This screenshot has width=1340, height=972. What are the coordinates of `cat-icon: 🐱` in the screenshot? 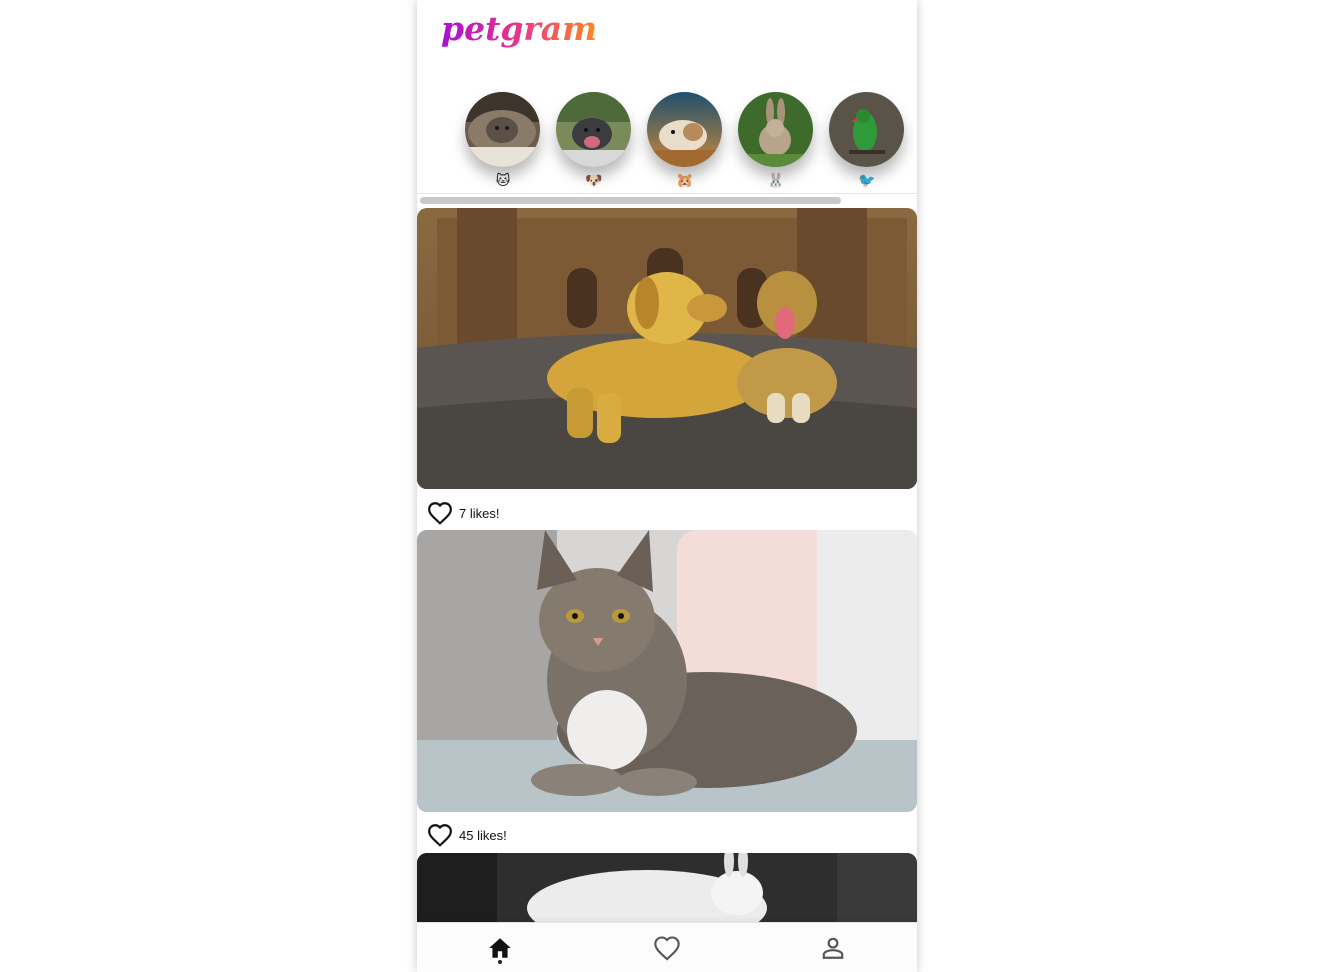 It's located at (503, 181).